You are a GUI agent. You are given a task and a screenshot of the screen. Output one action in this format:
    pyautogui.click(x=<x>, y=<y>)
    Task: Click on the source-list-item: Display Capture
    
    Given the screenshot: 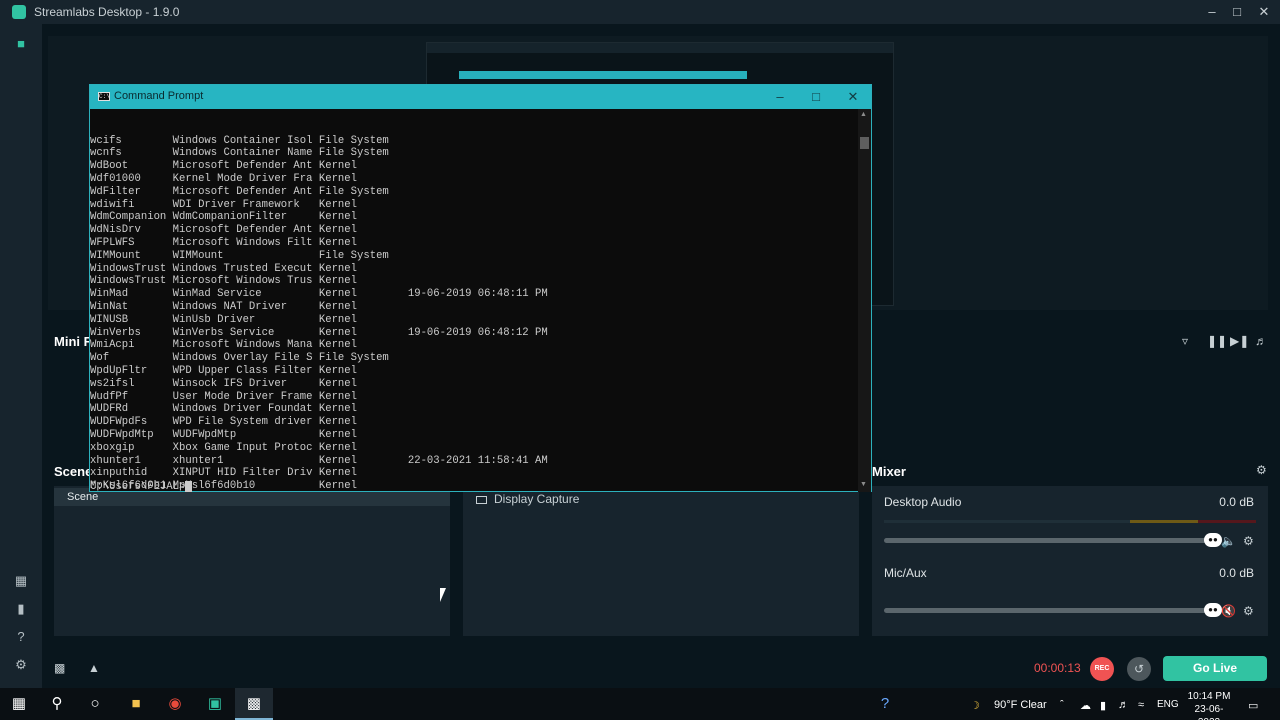 What is the action you would take?
    pyautogui.click(x=527, y=499)
    